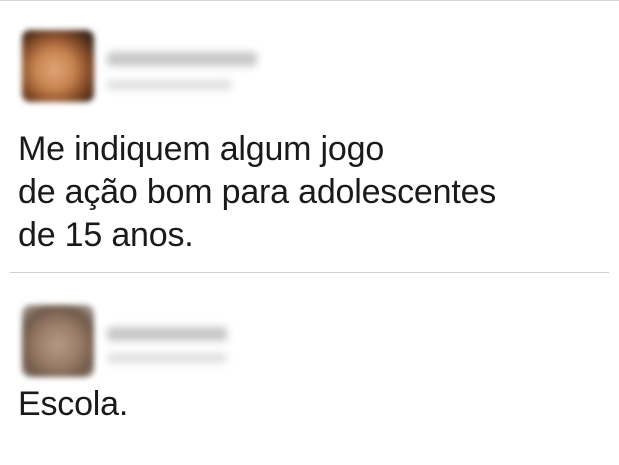  What do you see at coordinates (73, 404) in the screenshot?
I see `reply-text: Escola.` at bounding box center [73, 404].